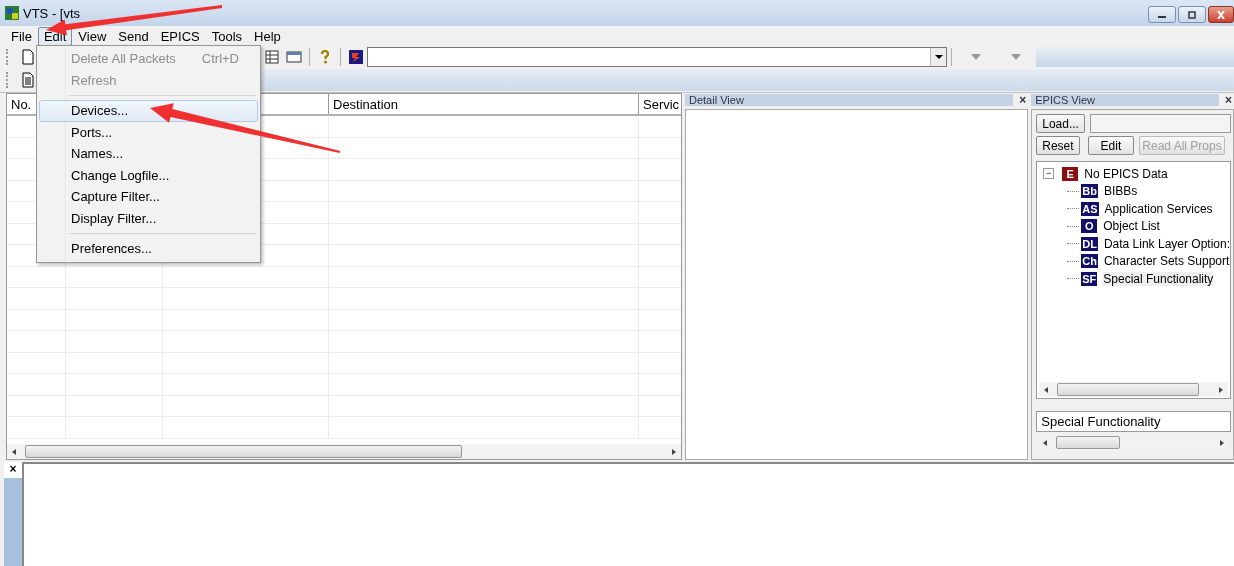 This screenshot has width=1234, height=566. Describe the element at coordinates (1089, 261) in the screenshot. I see `tree-badge-icon: Ch` at that location.